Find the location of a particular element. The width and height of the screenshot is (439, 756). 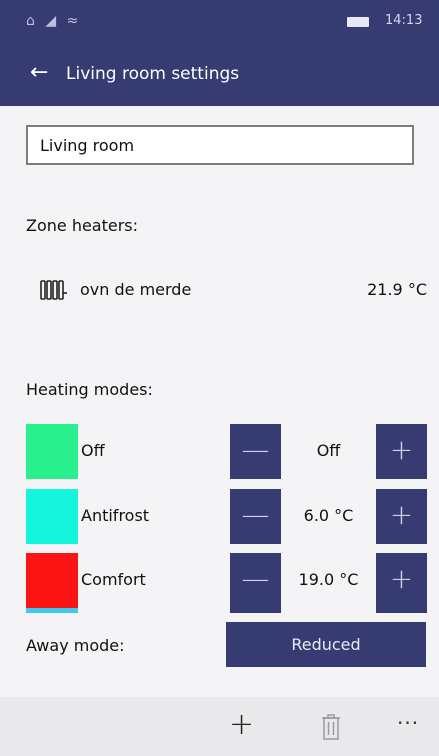

heating-modes-label: Heating modes: is located at coordinates (89, 389).